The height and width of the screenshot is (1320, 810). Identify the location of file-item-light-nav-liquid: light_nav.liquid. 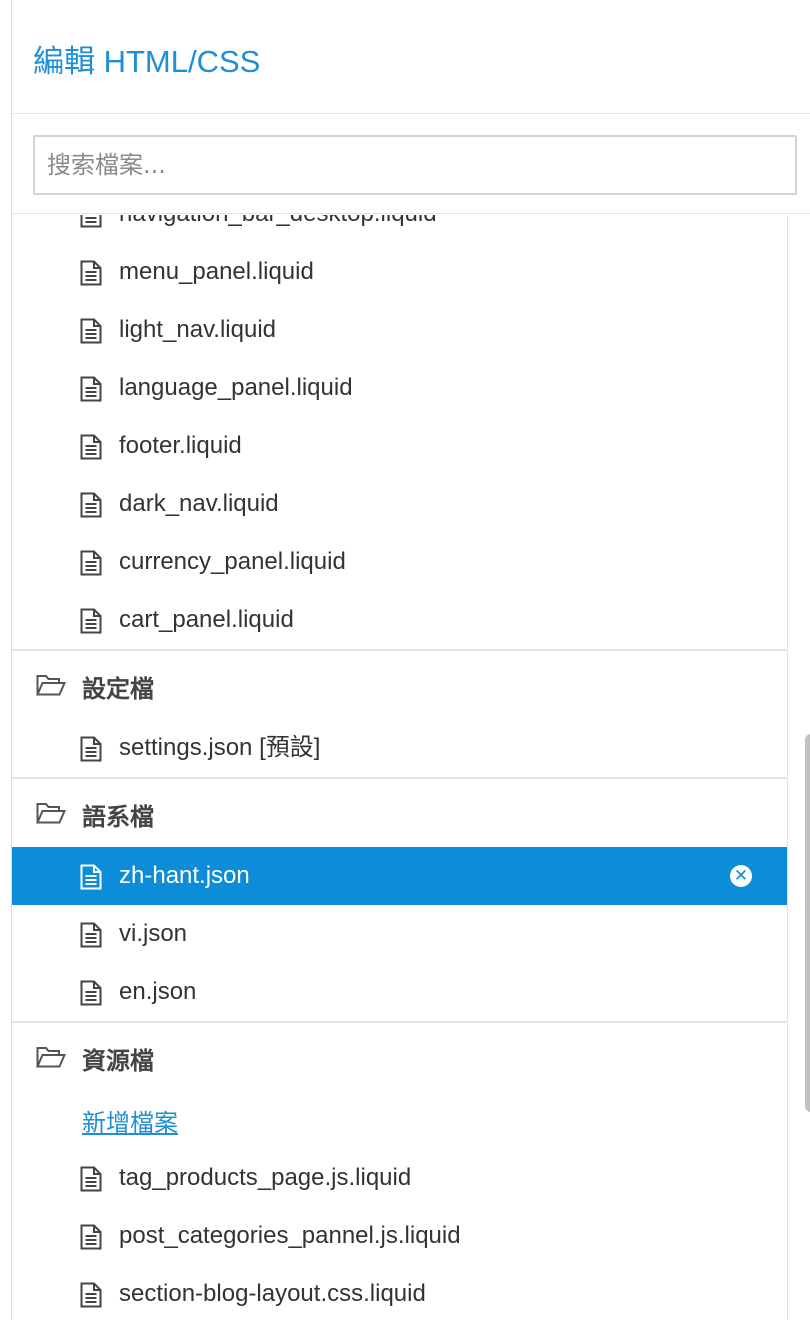
(399, 330).